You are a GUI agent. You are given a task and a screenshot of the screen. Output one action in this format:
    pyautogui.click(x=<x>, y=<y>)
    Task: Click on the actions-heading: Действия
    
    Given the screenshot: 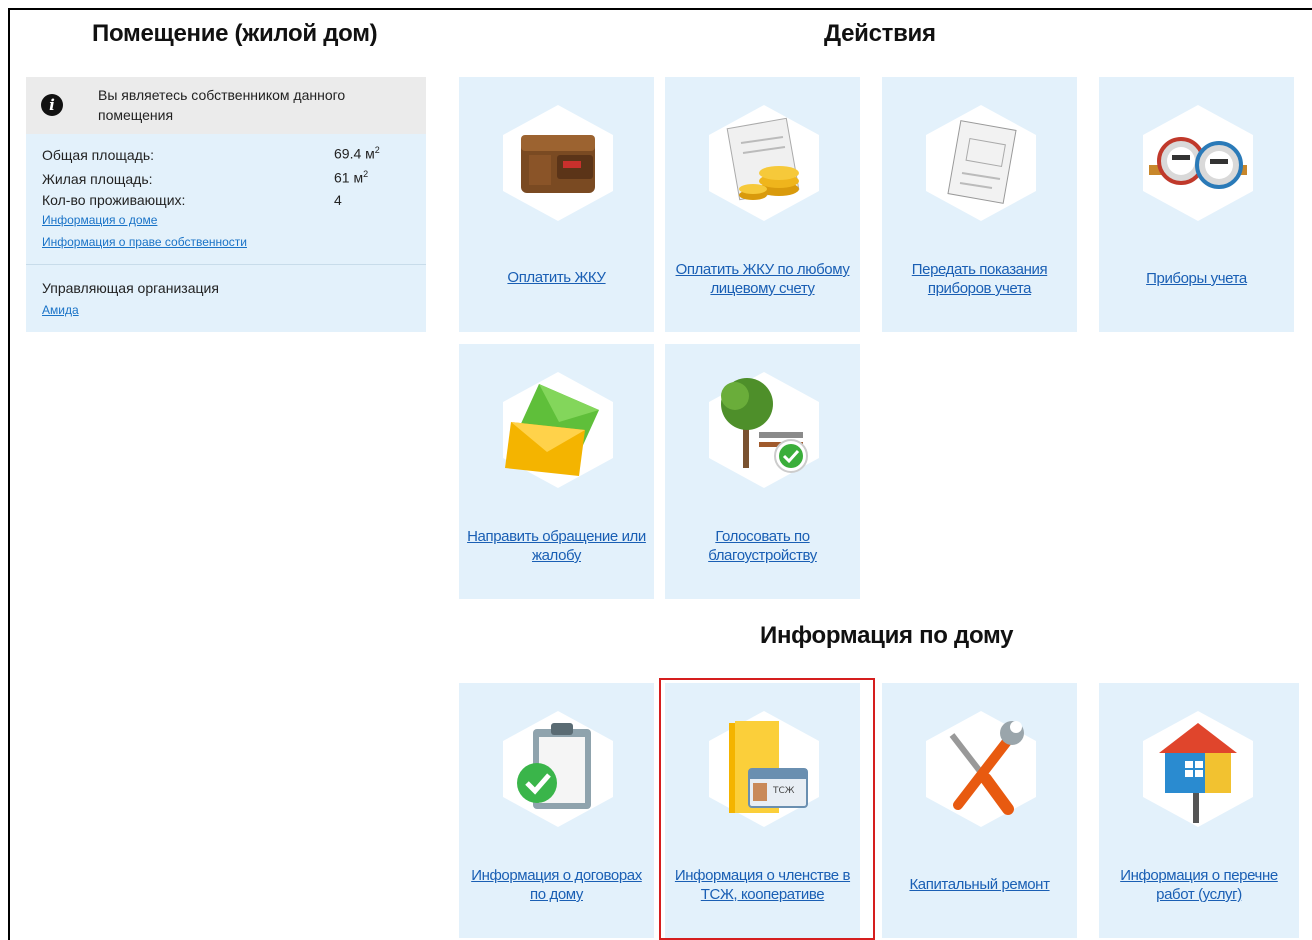 What is the action you would take?
    pyautogui.click(x=880, y=33)
    